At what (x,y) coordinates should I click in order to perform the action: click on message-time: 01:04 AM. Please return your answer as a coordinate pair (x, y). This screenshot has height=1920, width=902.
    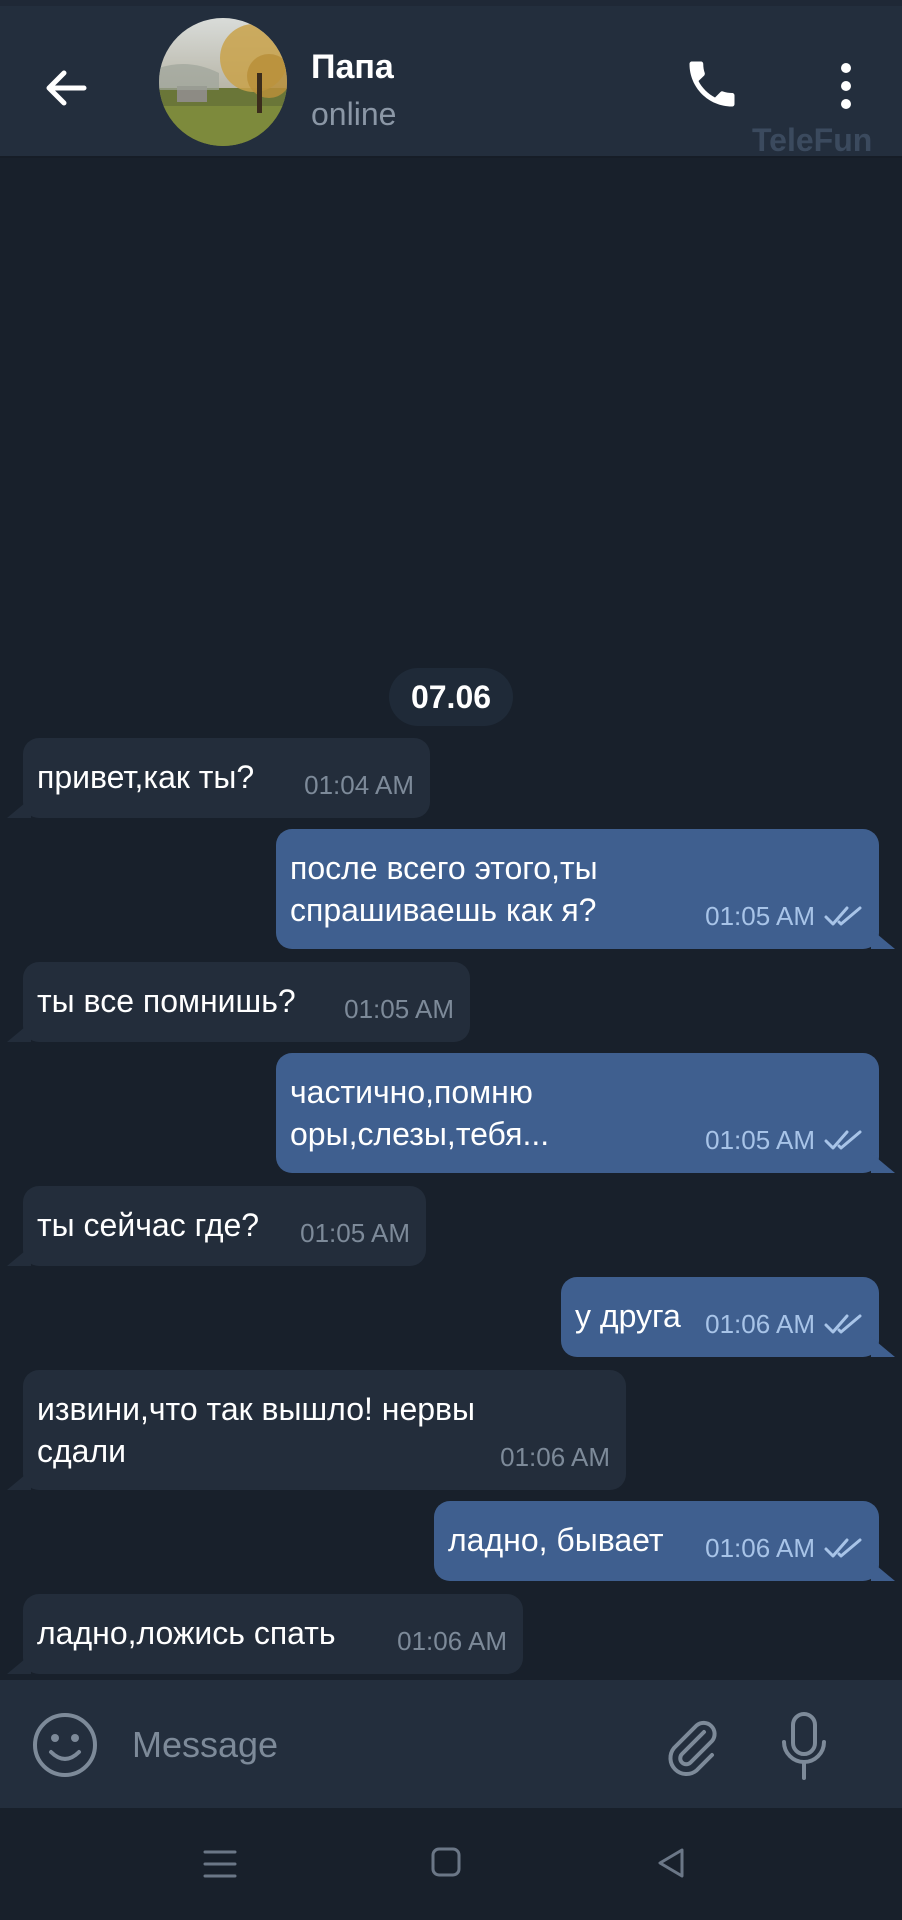
    Looking at the image, I should click on (359, 785).